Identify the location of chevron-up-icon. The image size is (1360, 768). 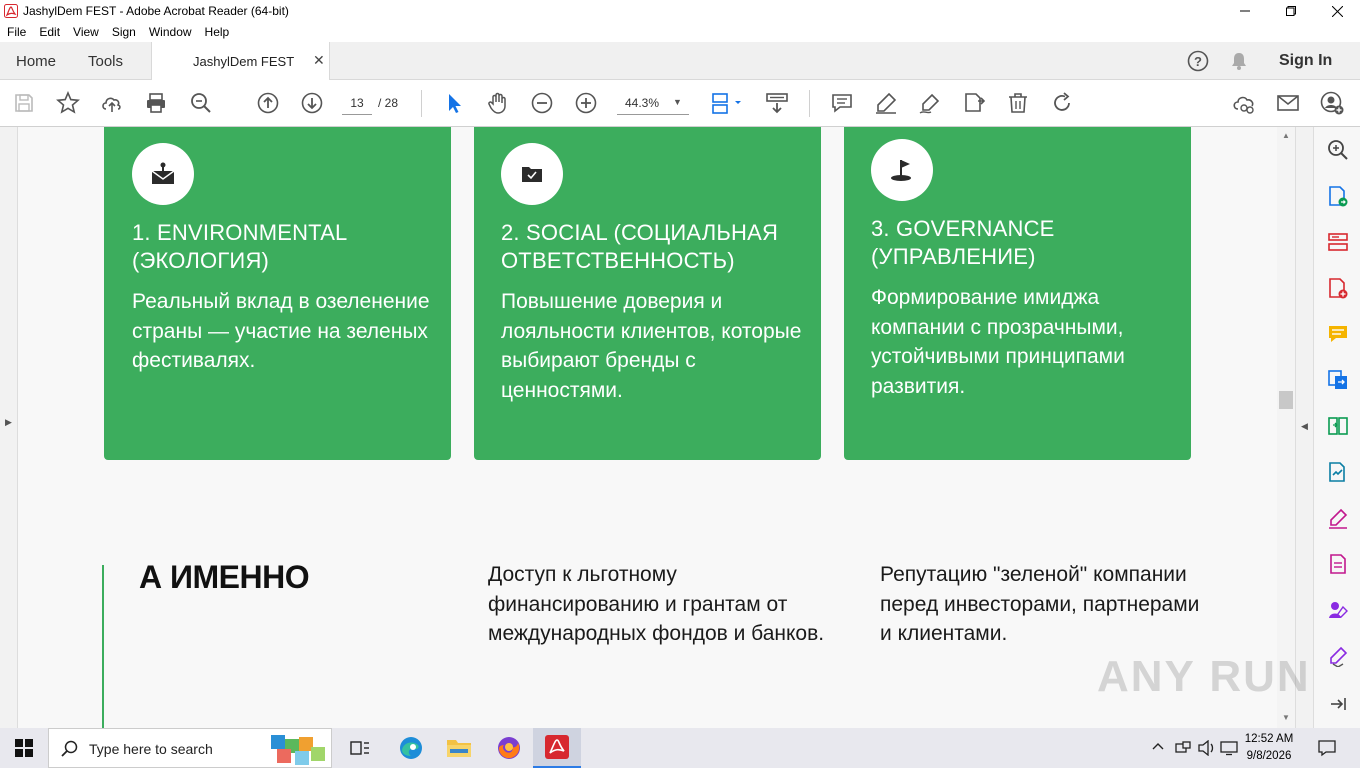
(1158, 747).